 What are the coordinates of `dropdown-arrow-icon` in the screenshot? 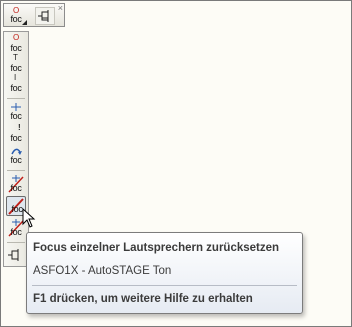 It's located at (24, 22).